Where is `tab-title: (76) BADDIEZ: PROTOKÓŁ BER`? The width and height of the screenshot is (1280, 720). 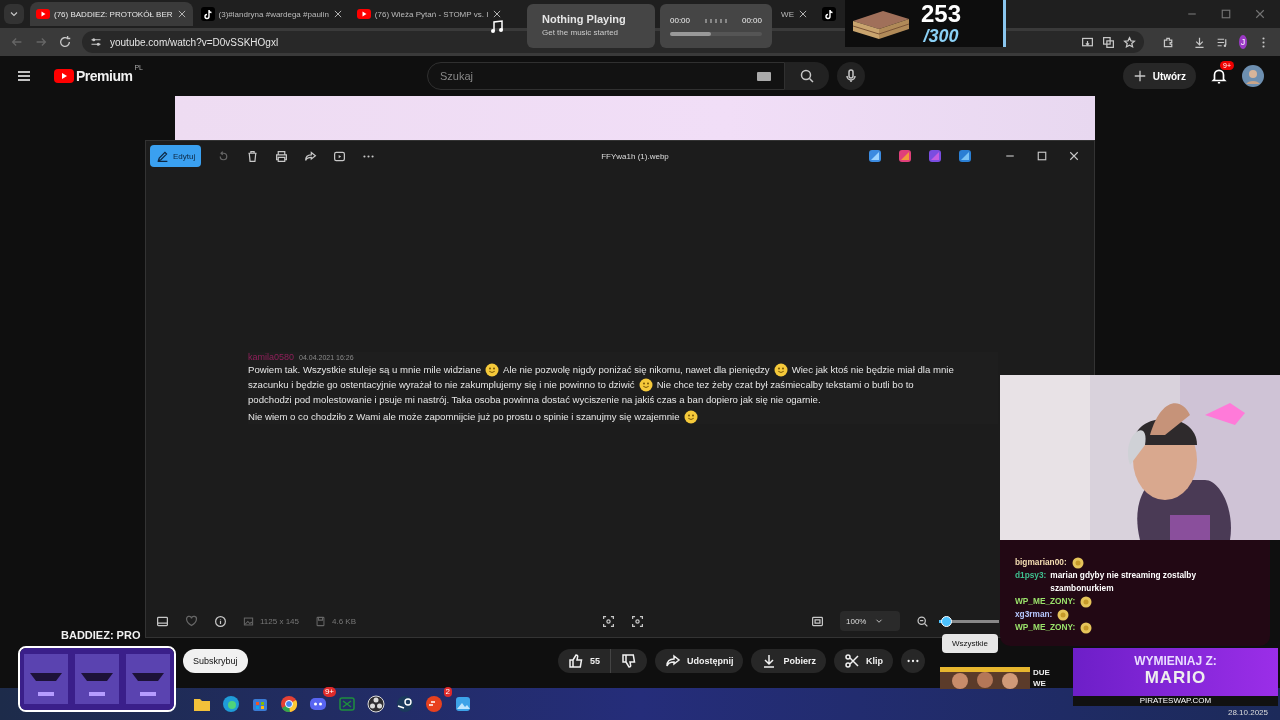 tab-title: (76) BADDIEZ: PROTOKÓŁ BER is located at coordinates (113, 14).